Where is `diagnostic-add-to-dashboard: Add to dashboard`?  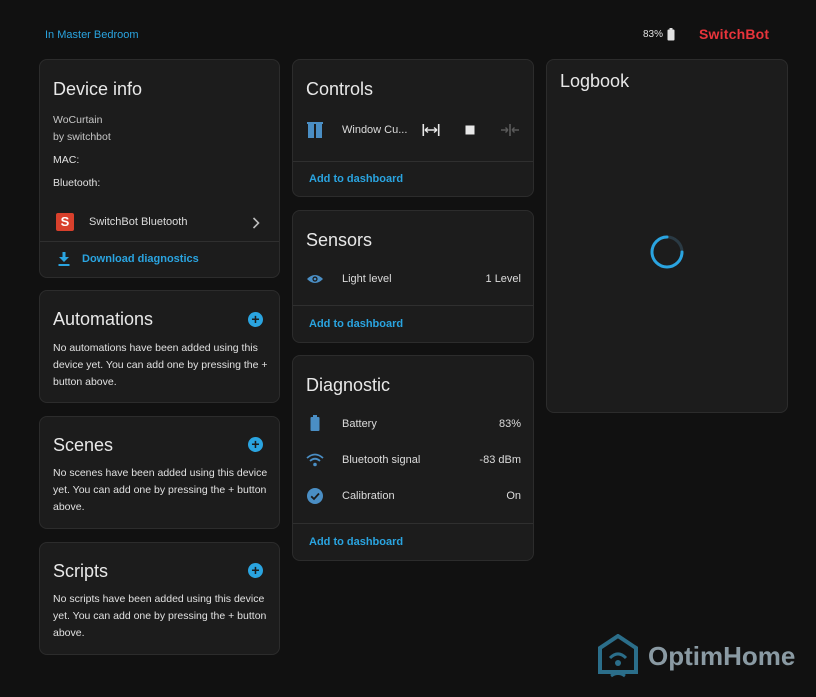 diagnostic-add-to-dashboard: Add to dashboard is located at coordinates (356, 542).